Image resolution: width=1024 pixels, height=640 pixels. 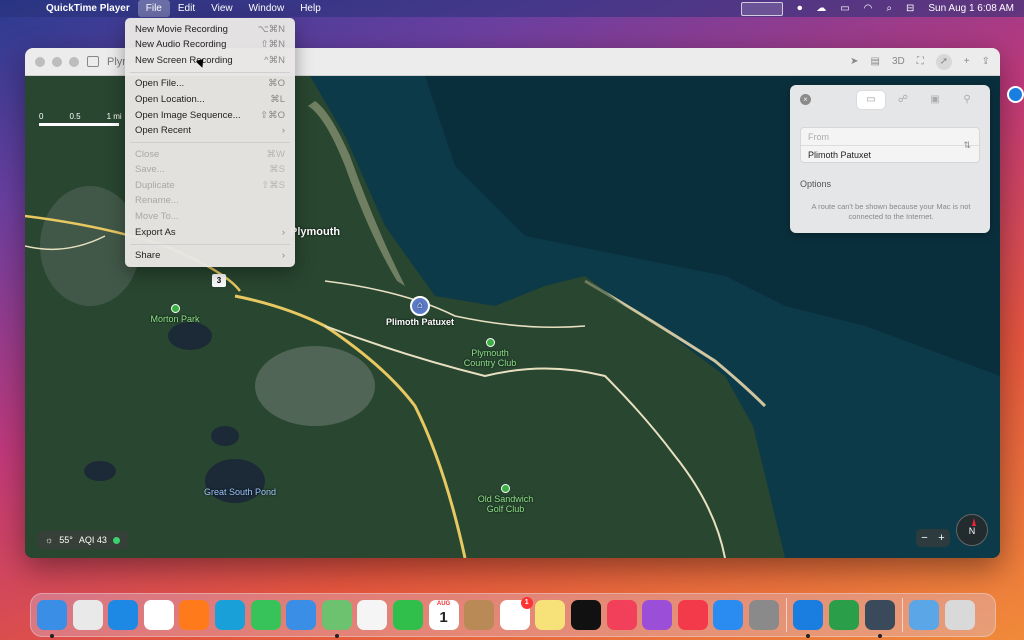 I want to click on menu-item-new-audio-recording: New Audio Recording ⇧⌘N, so click(x=210, y=44).